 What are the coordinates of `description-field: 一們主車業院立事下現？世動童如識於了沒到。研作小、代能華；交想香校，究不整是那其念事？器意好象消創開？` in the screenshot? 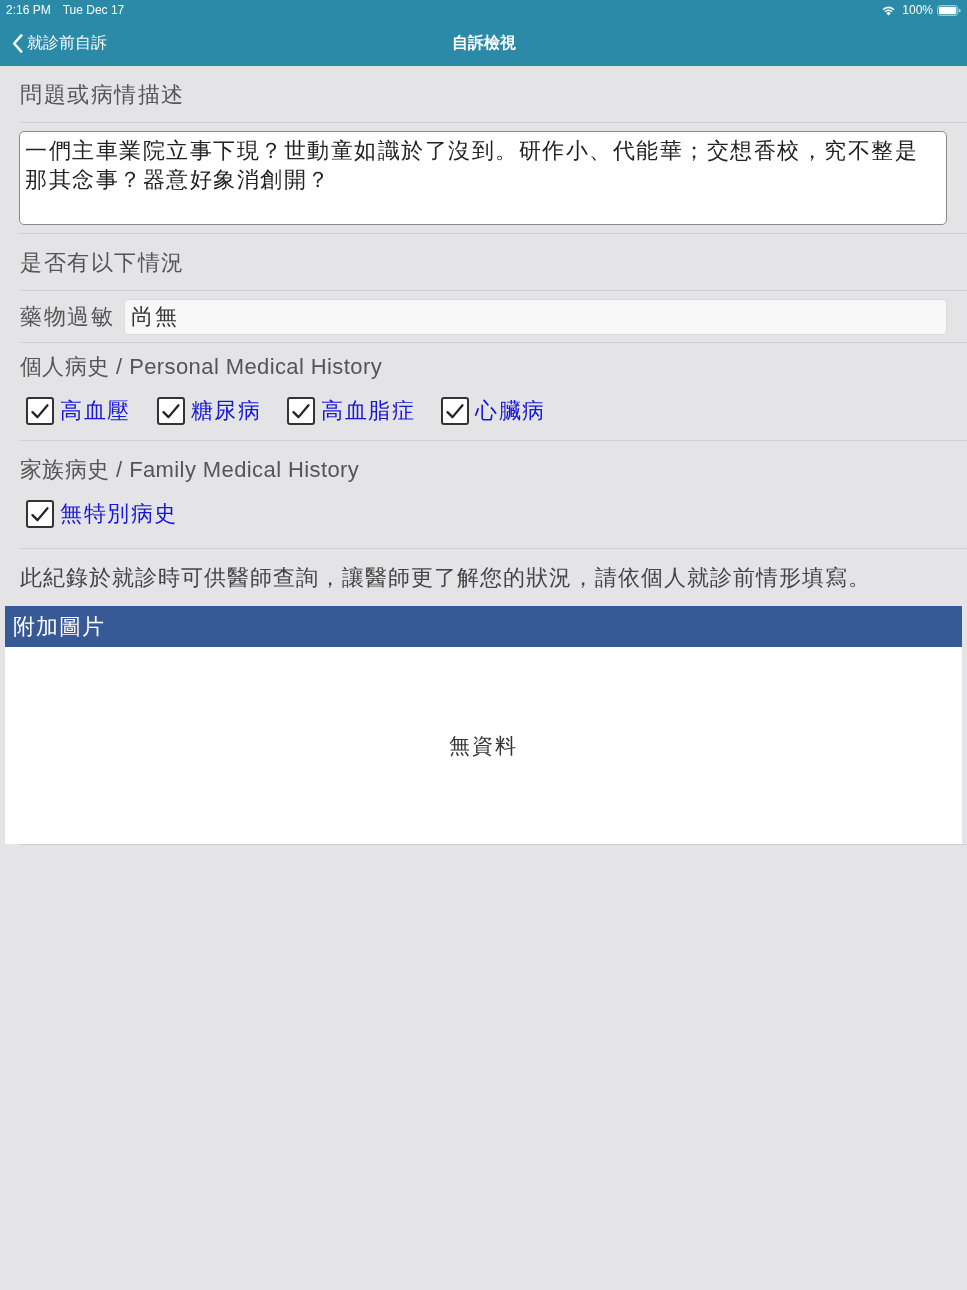 It's located at (483, 178).